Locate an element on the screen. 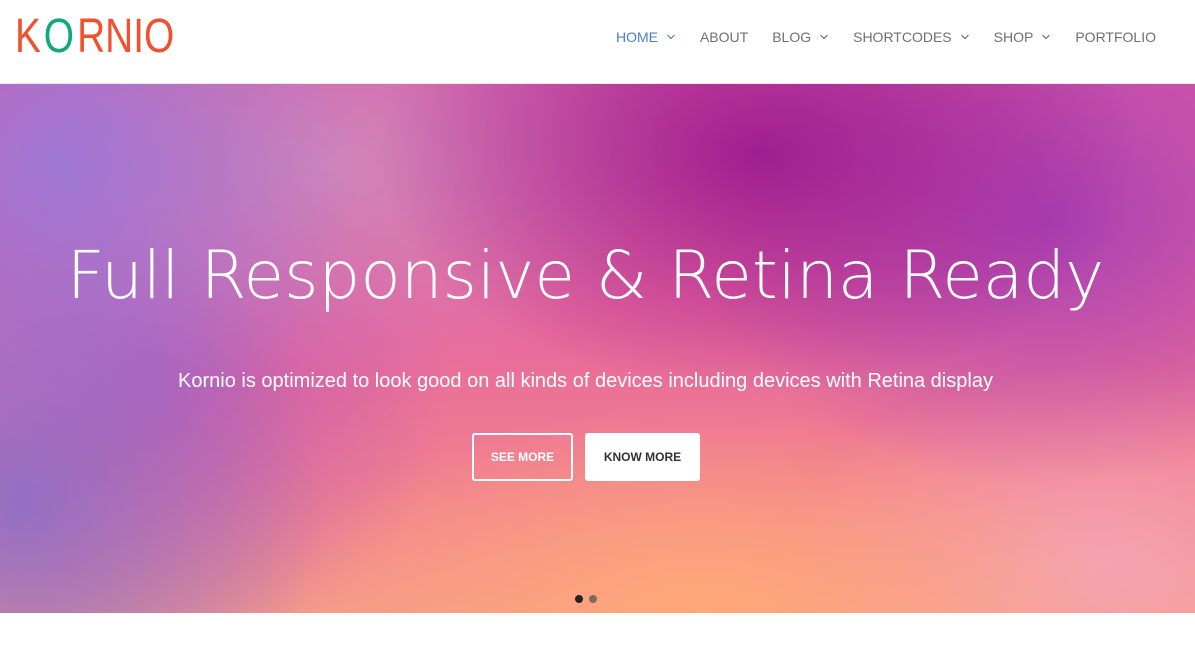 This screenshot has height=650, width=1195. nav-item-blog: BLOG is located at coordinates (800, 37).